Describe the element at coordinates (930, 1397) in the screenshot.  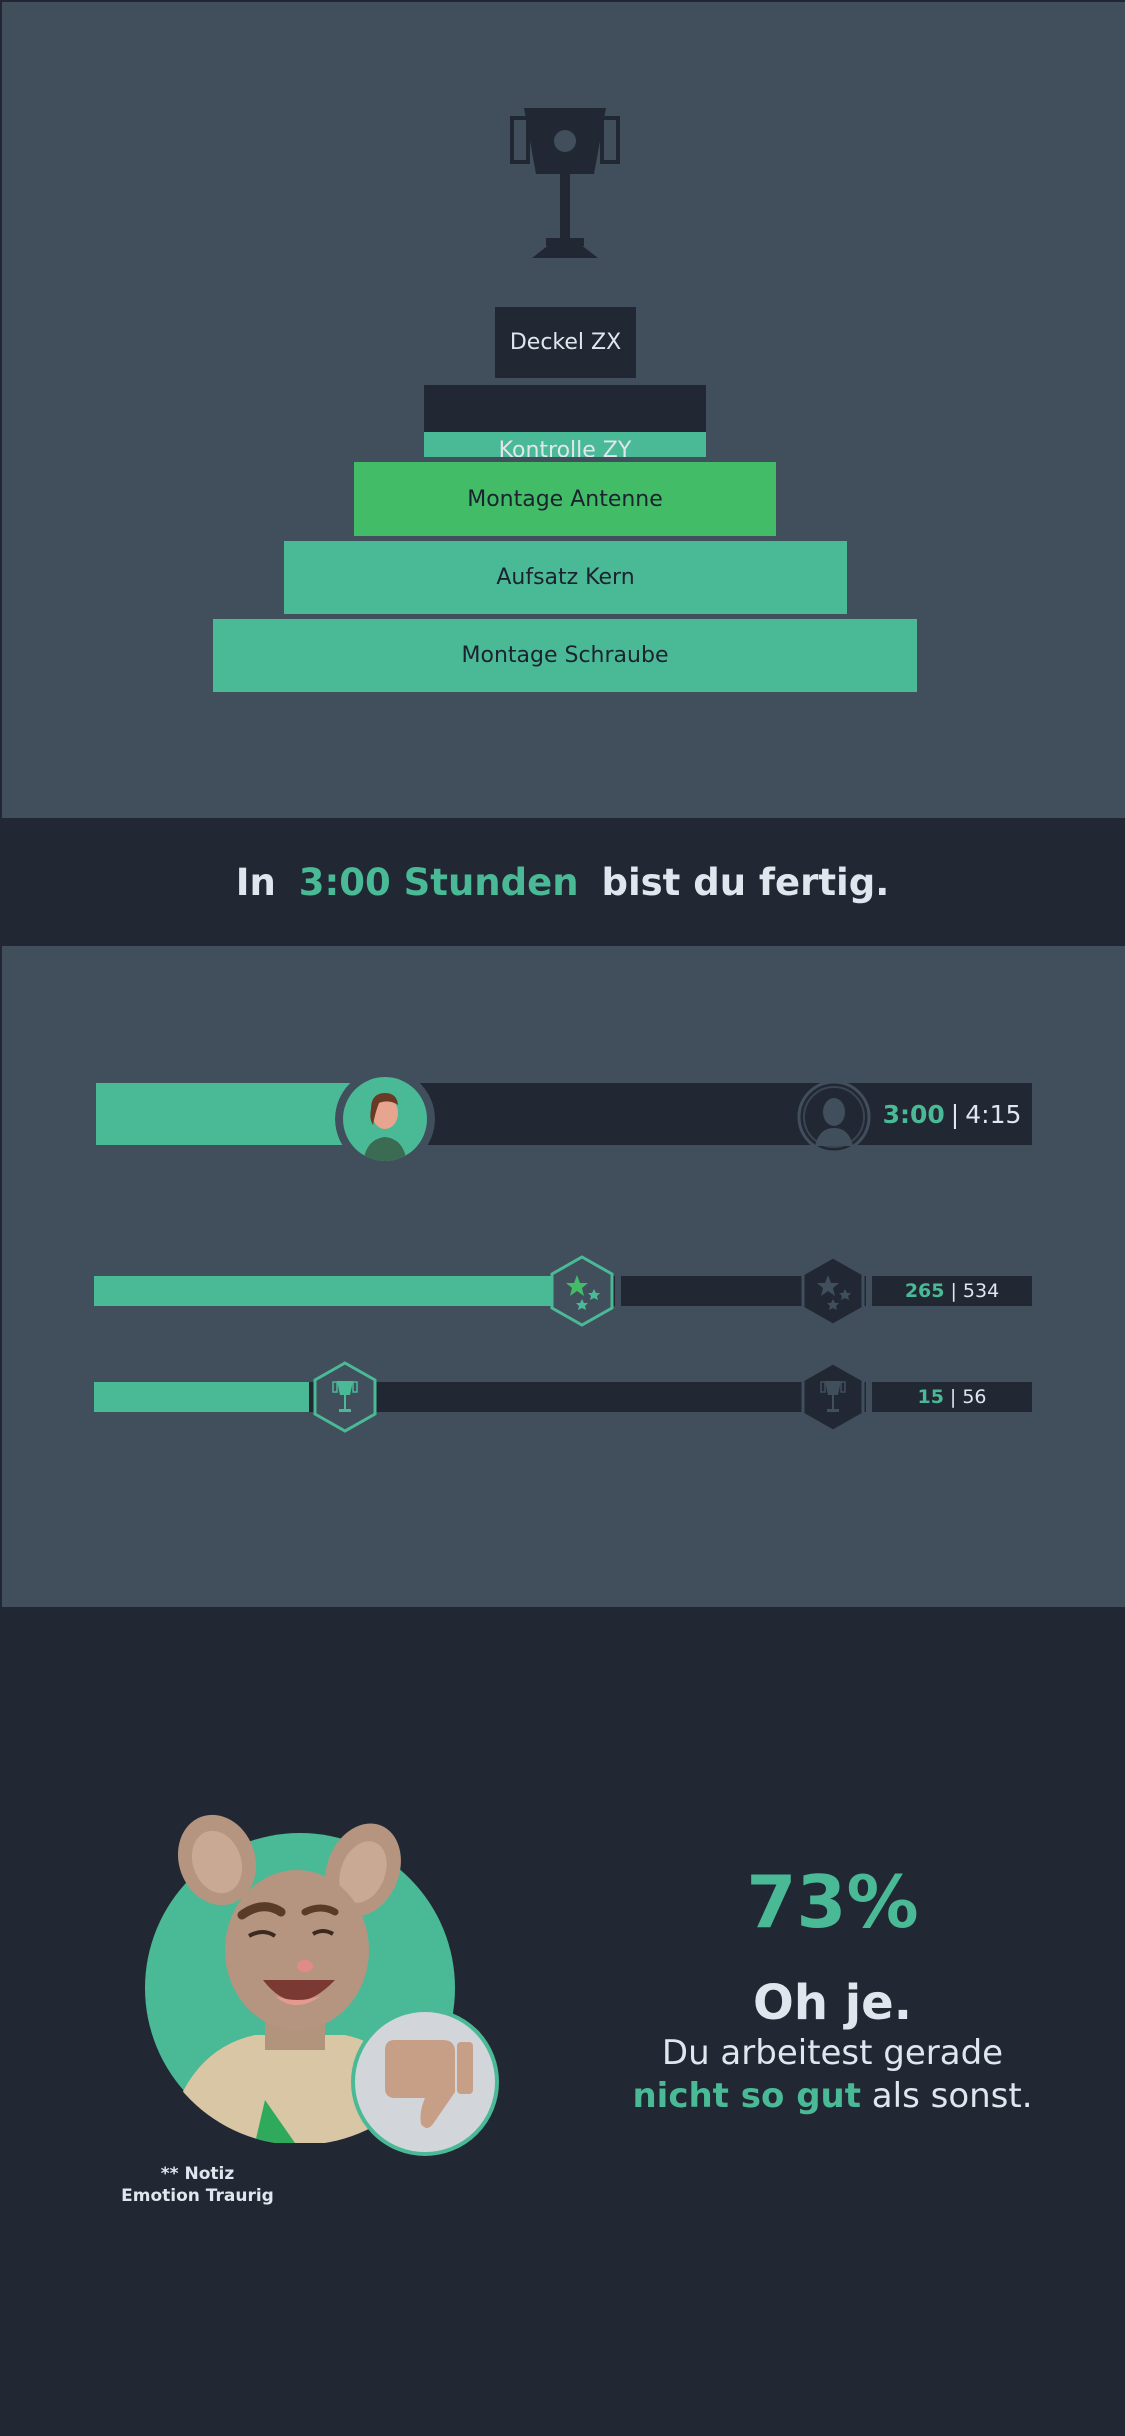
I see `trophy-current: 15` at that location.